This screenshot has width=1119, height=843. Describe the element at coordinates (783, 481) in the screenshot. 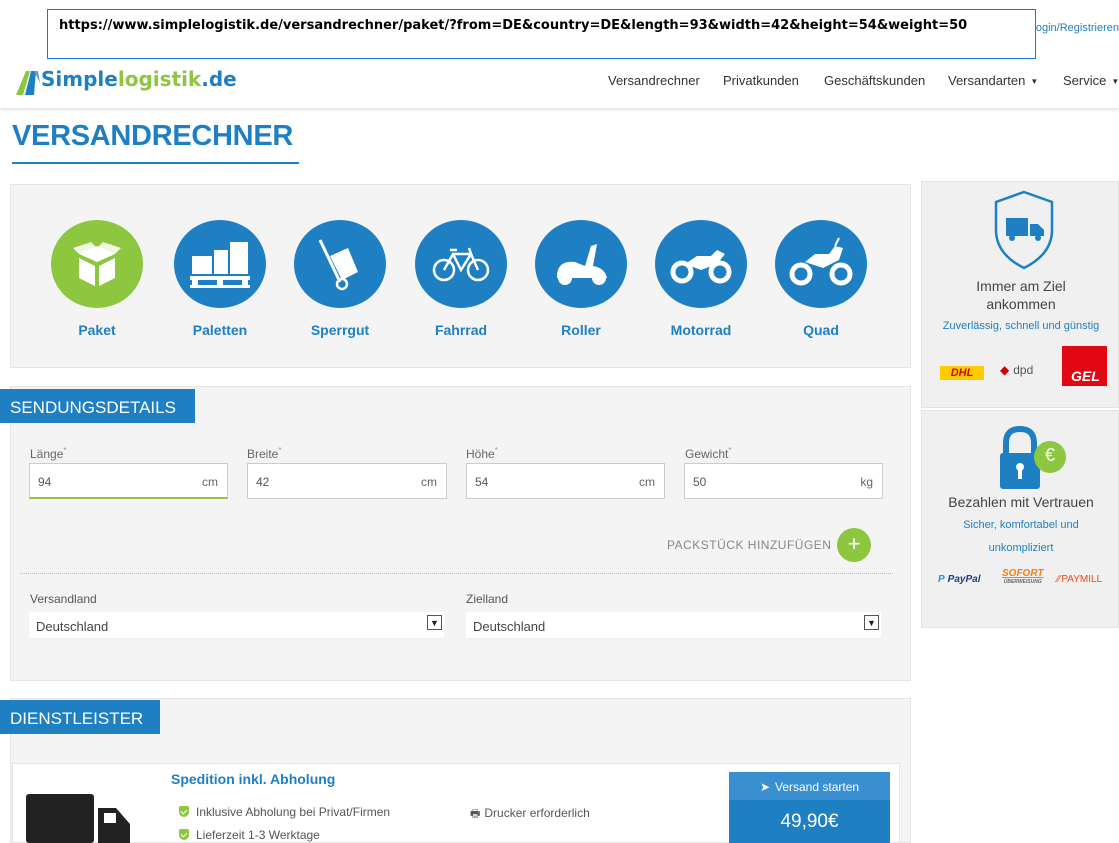

I see `weight-input: 50 kg` at that location.